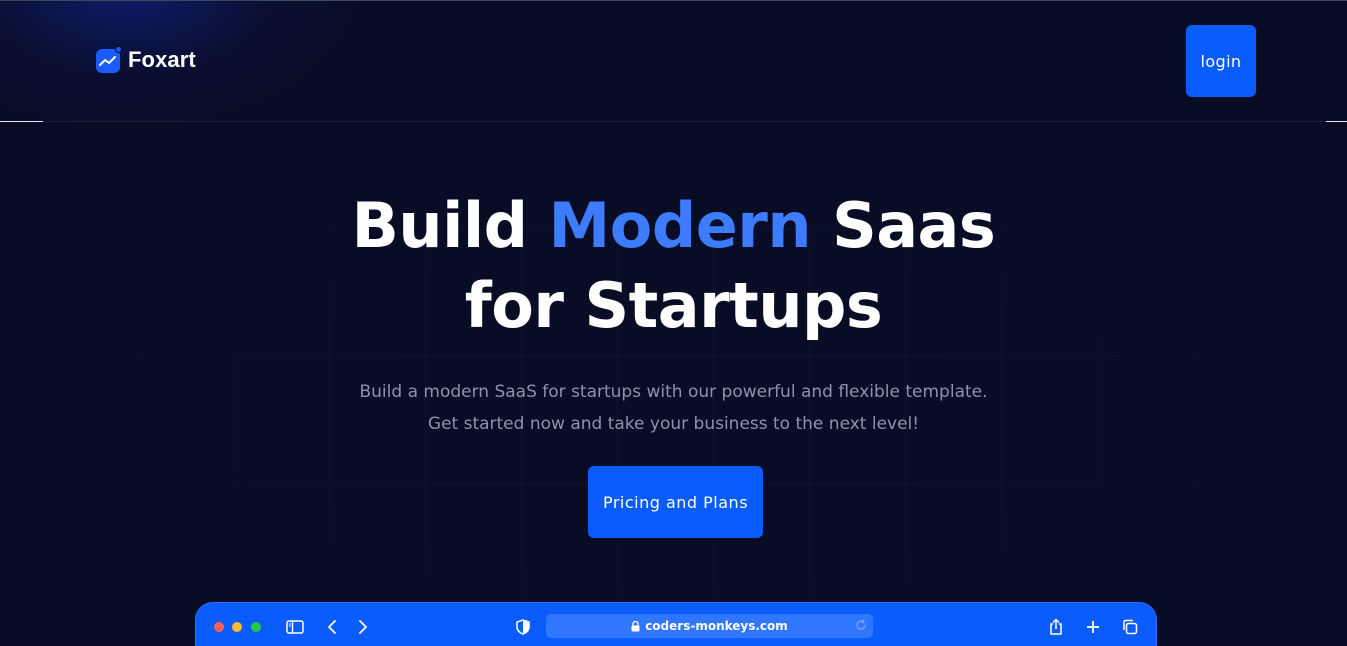  I want to click on brand-logo: Foxart, so click(146, 59).